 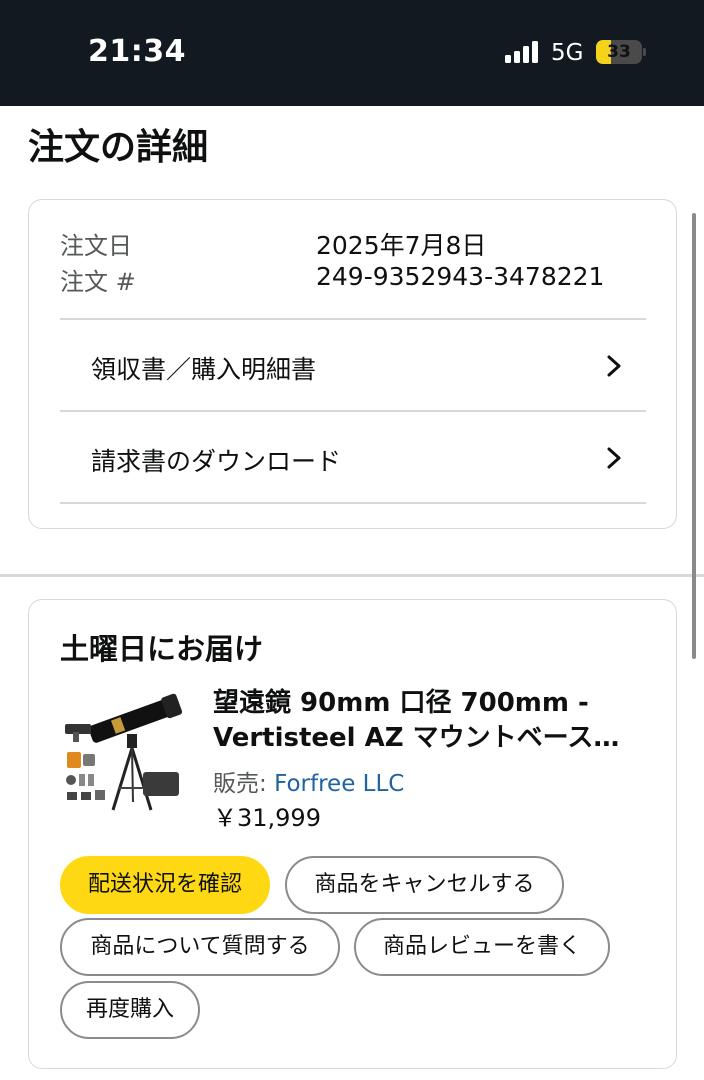 I want to click on write-review-button: 商品レビューを書く, so click(x=482, y=947).